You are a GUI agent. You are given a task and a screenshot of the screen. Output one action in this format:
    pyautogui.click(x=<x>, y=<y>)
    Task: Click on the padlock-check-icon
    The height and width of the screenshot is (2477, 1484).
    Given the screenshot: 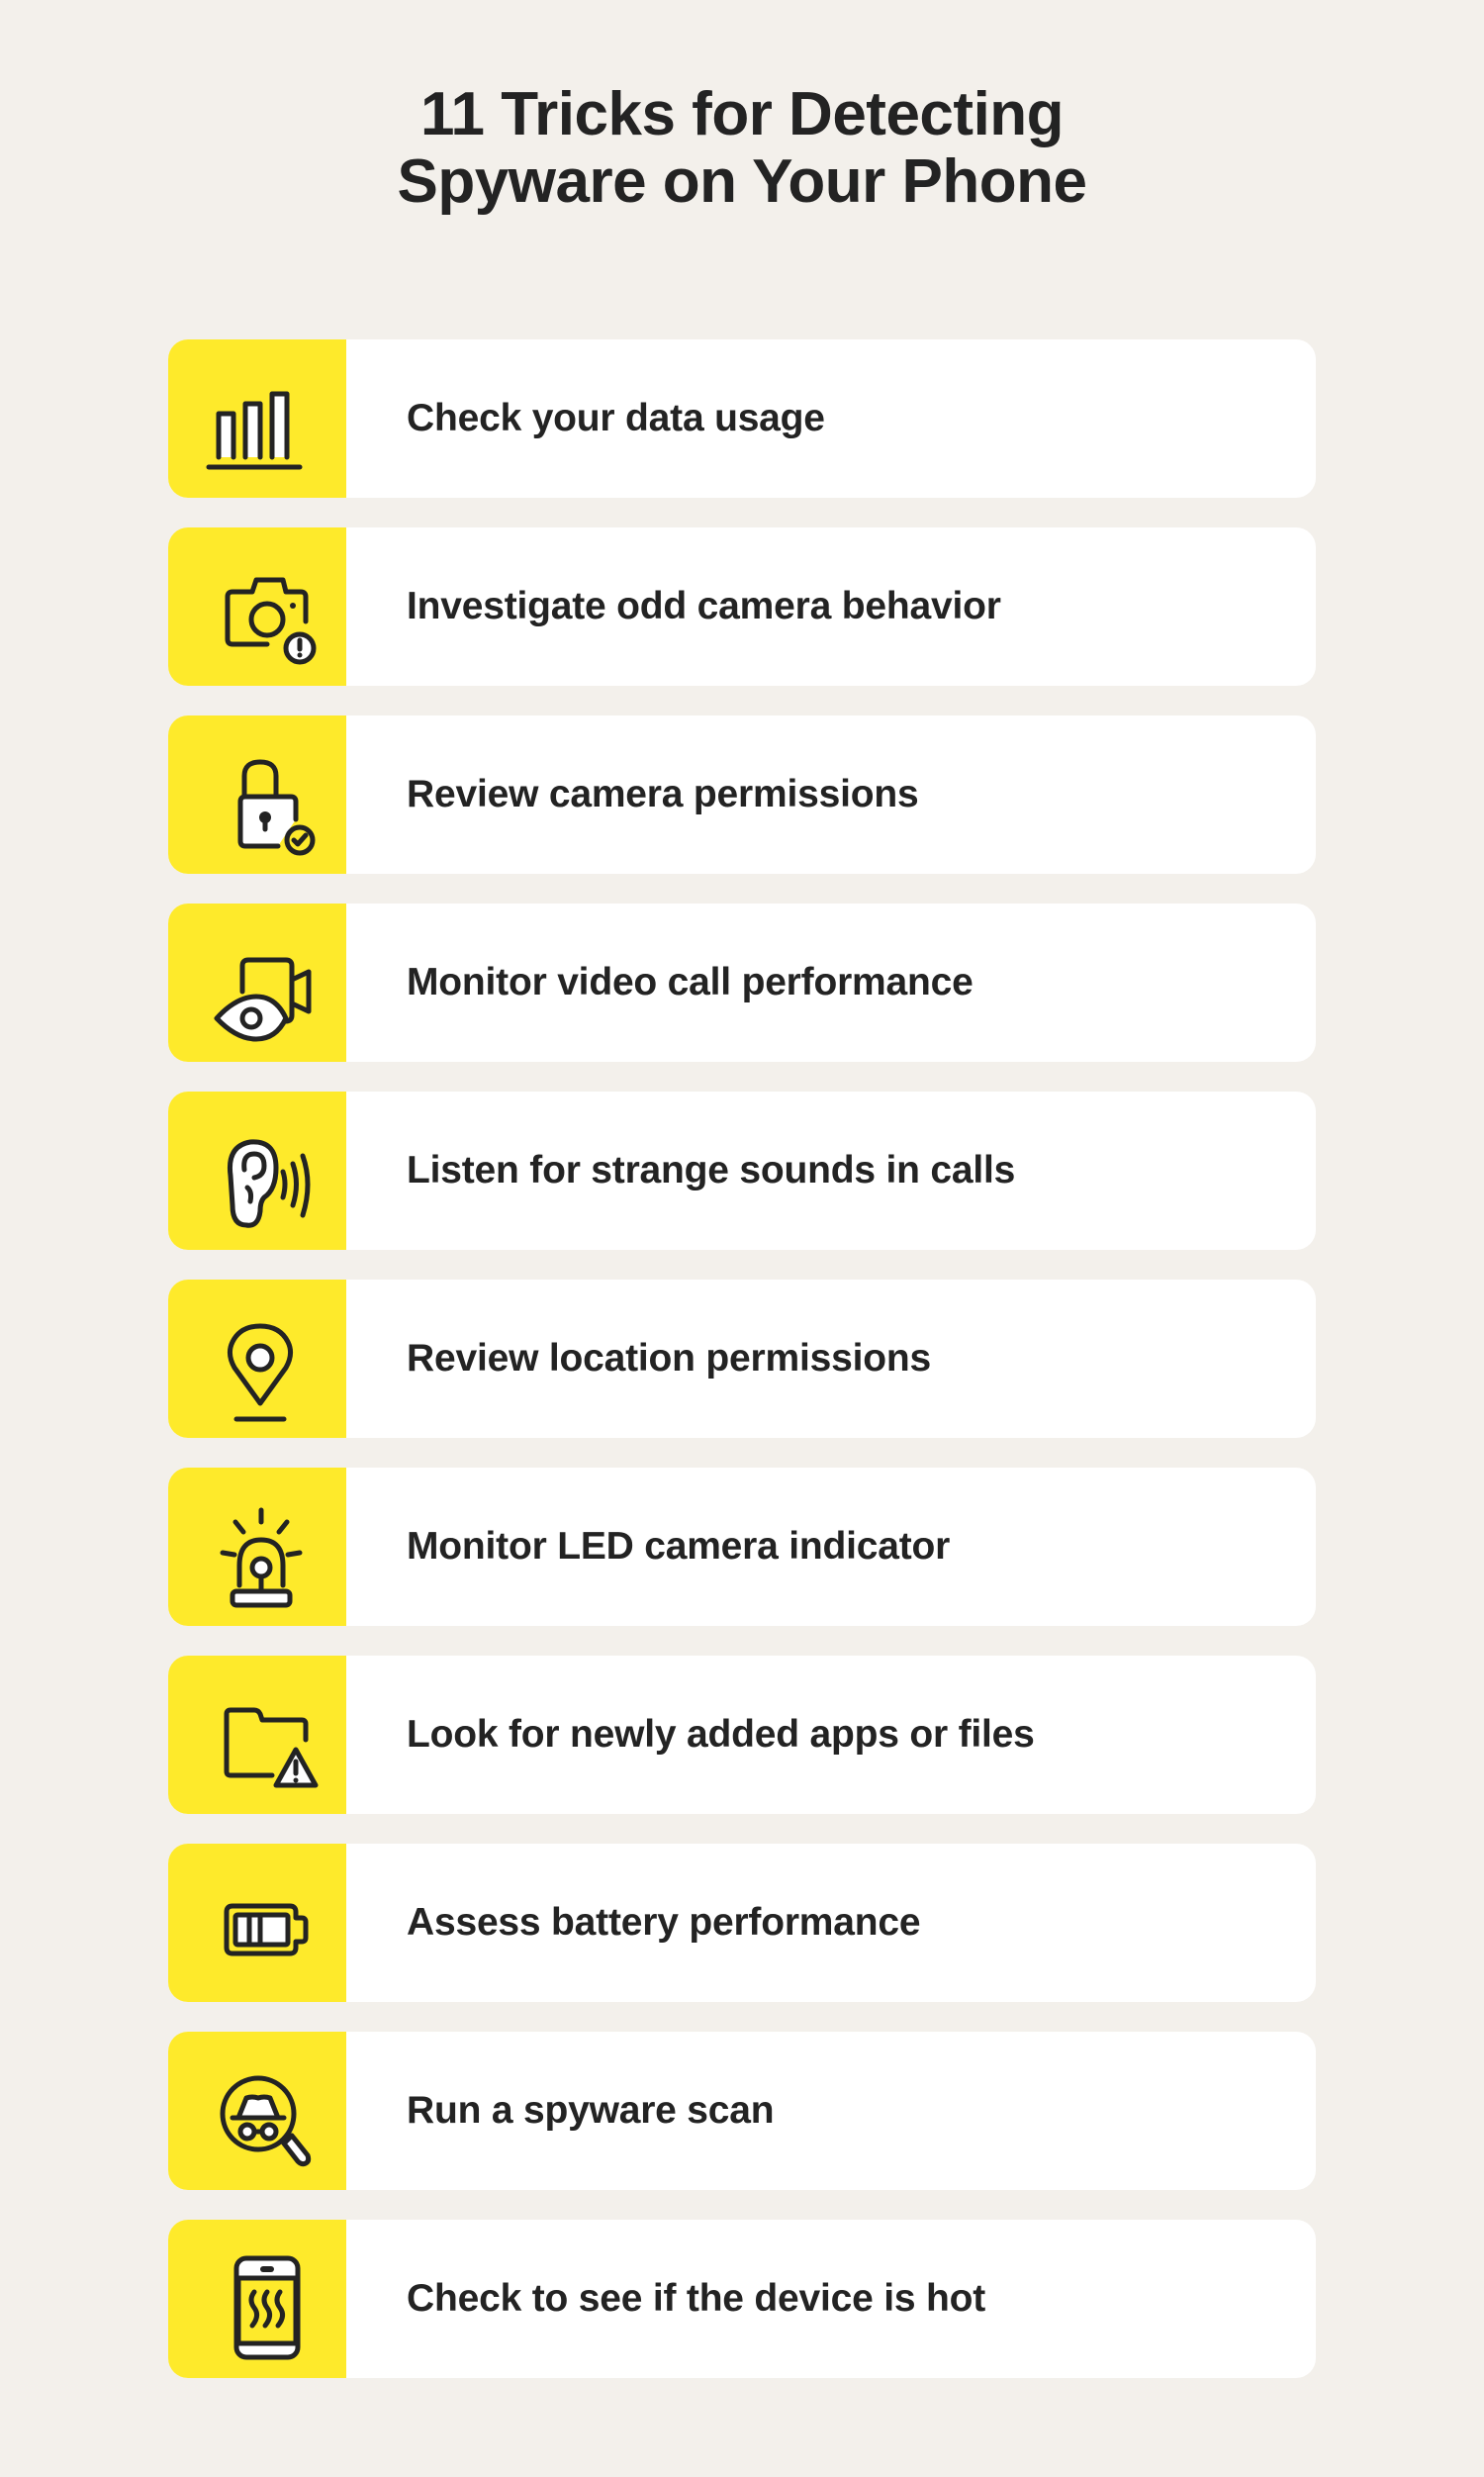 What is the action you would take?
    pyautogui.click(x=276, y=808)
    